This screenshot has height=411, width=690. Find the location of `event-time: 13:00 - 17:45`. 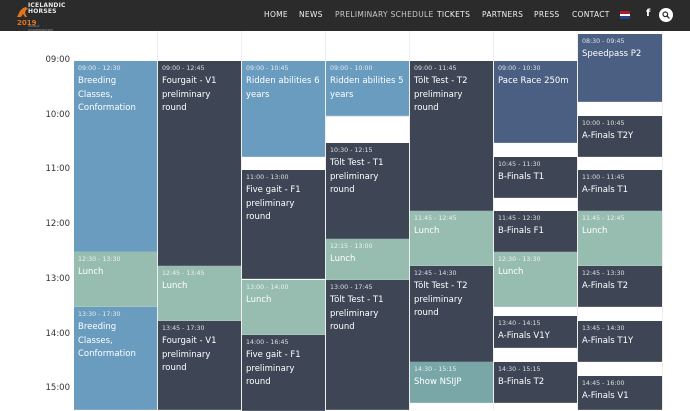

event-time: 13:00 - 17:45 is located at coordinates (351, 287).